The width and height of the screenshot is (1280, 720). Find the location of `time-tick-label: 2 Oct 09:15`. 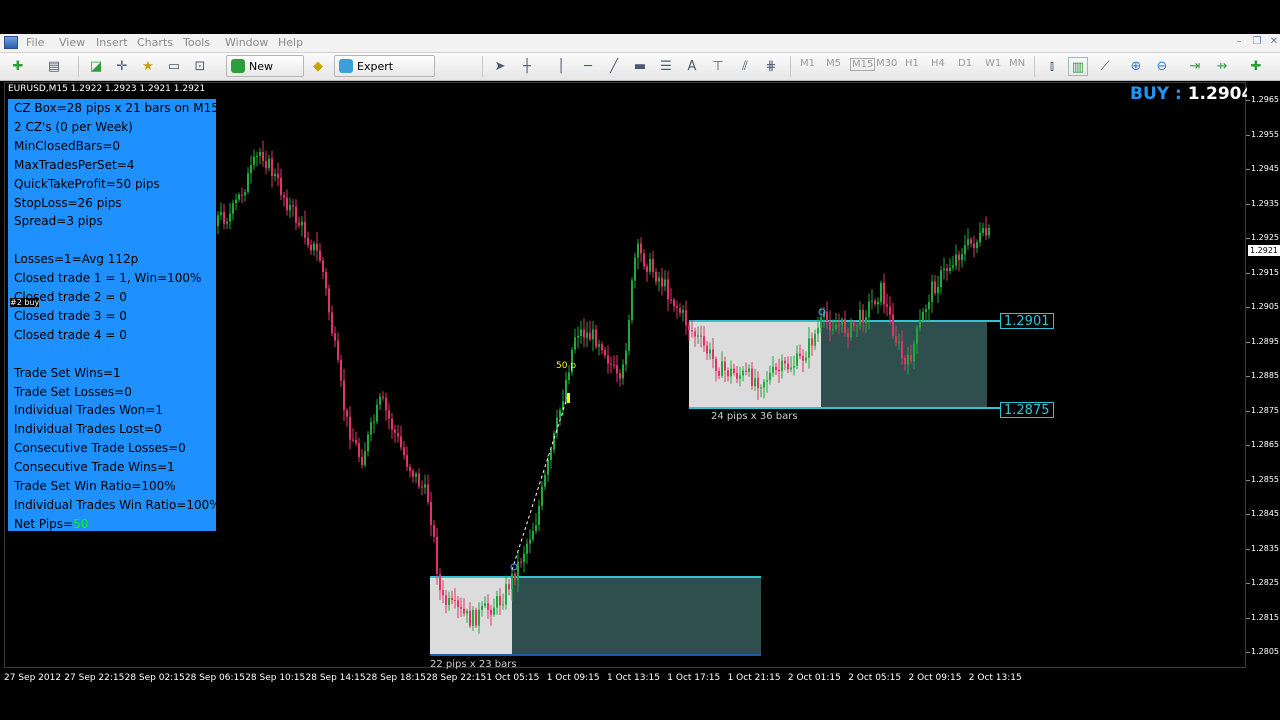

time-tick-label: 2 Oct 09:15 is located at coordinates (935, 678).